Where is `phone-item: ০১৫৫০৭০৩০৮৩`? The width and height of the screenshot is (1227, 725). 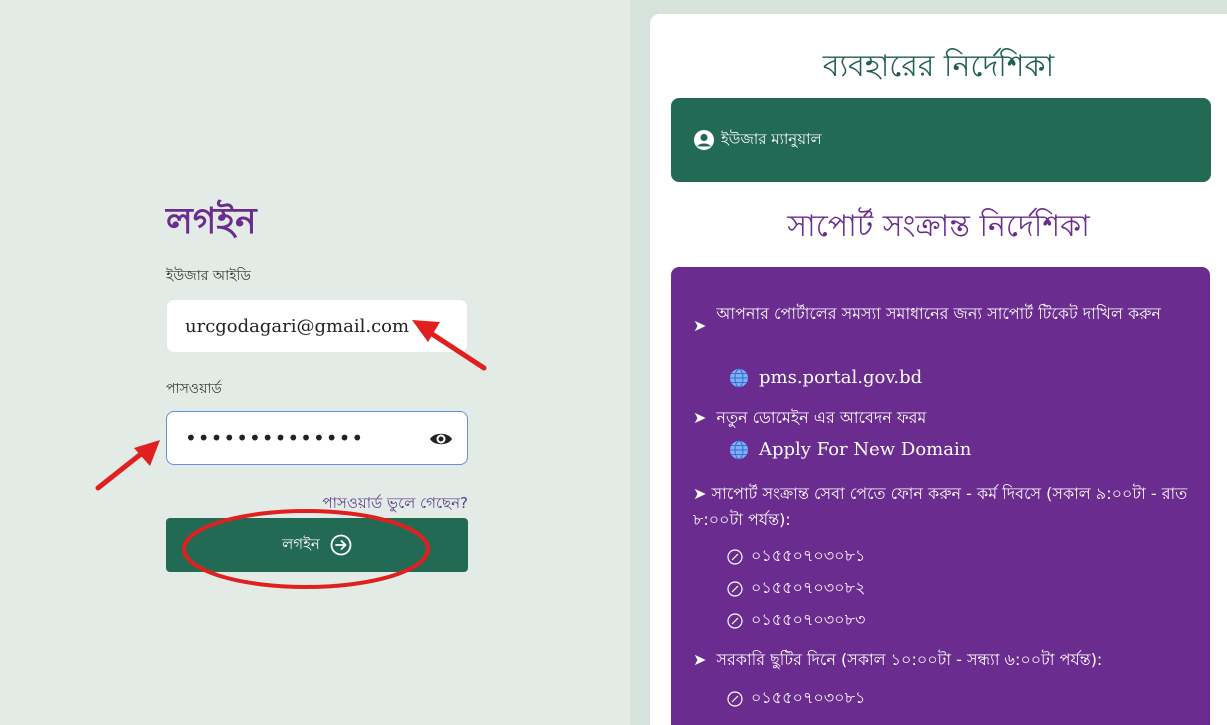
phone-item: ০১৫৫০৭০৩০৮৩ is located at coordinates (796, 620).